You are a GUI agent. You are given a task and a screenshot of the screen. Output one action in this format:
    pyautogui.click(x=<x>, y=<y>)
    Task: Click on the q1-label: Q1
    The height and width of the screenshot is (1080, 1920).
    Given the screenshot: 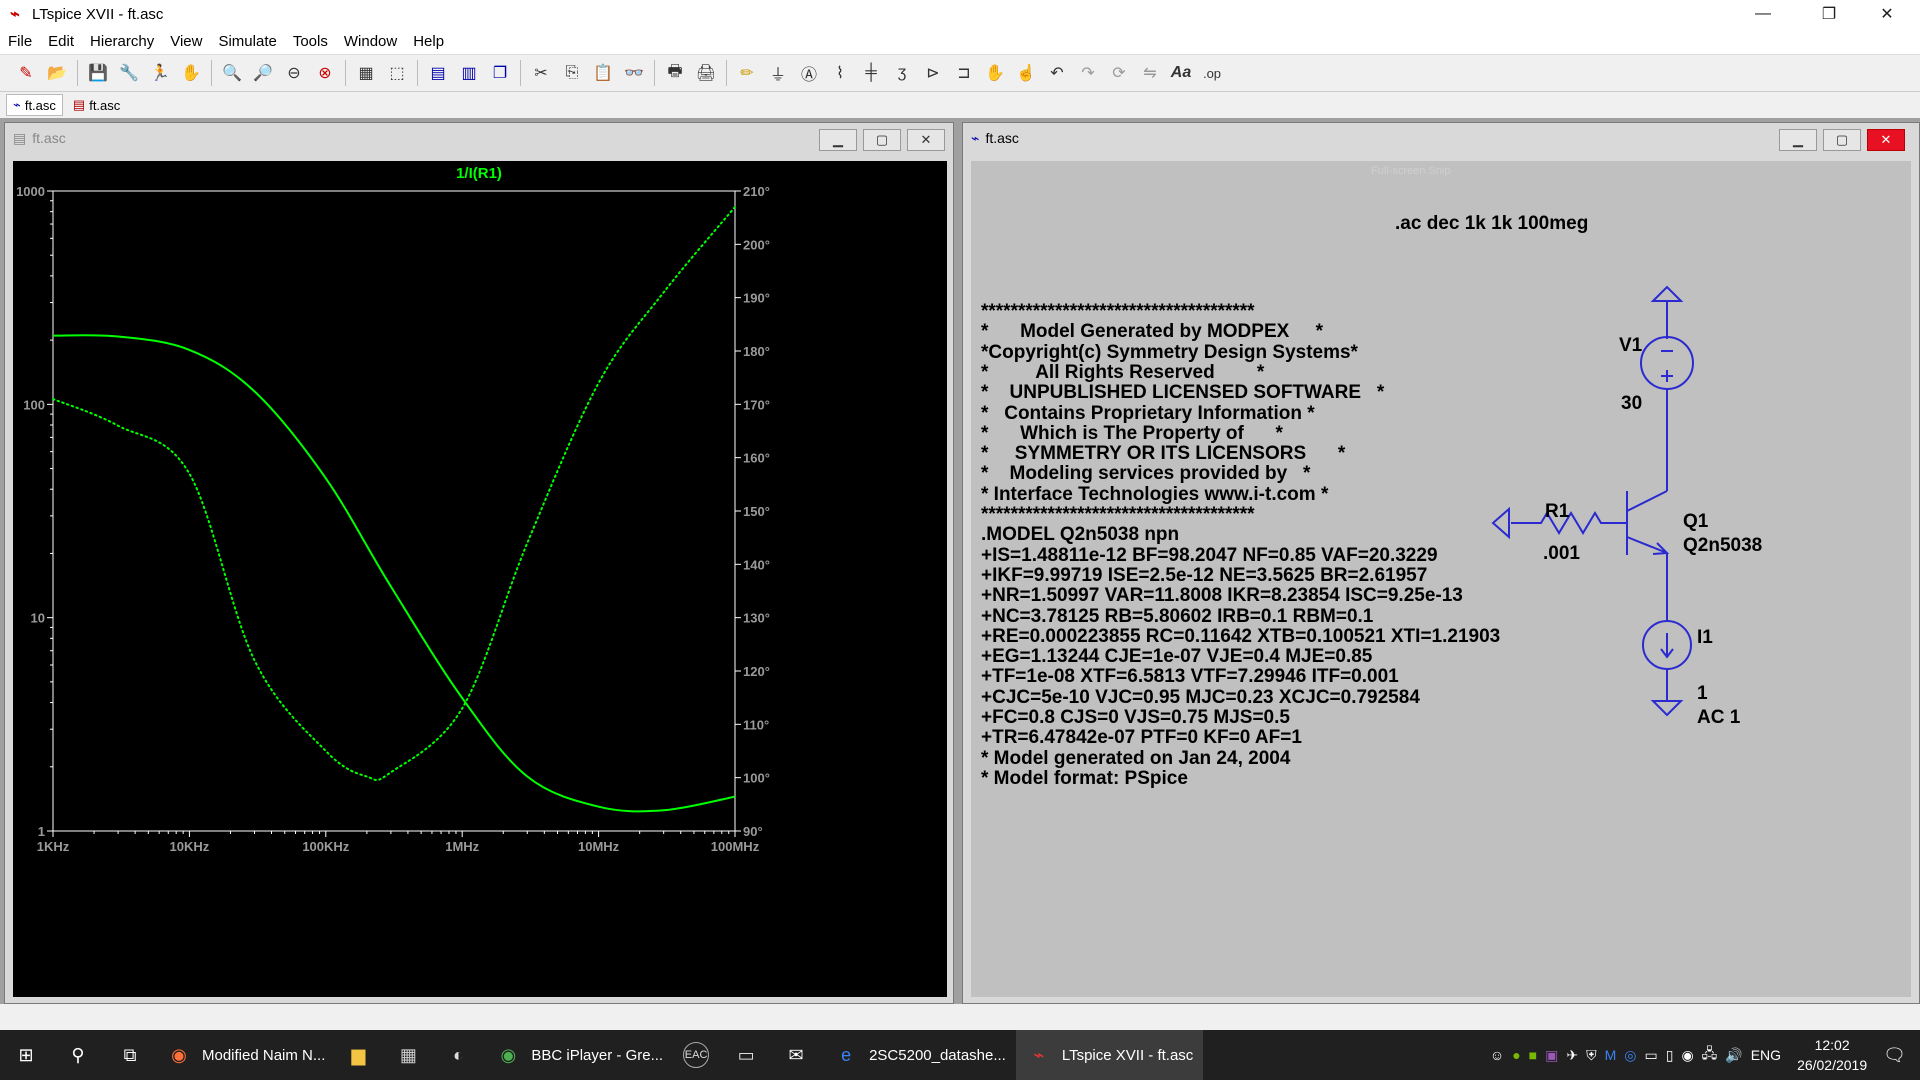 What is the action you would take?
    pyautogui.click(x=1695, y=522)
    